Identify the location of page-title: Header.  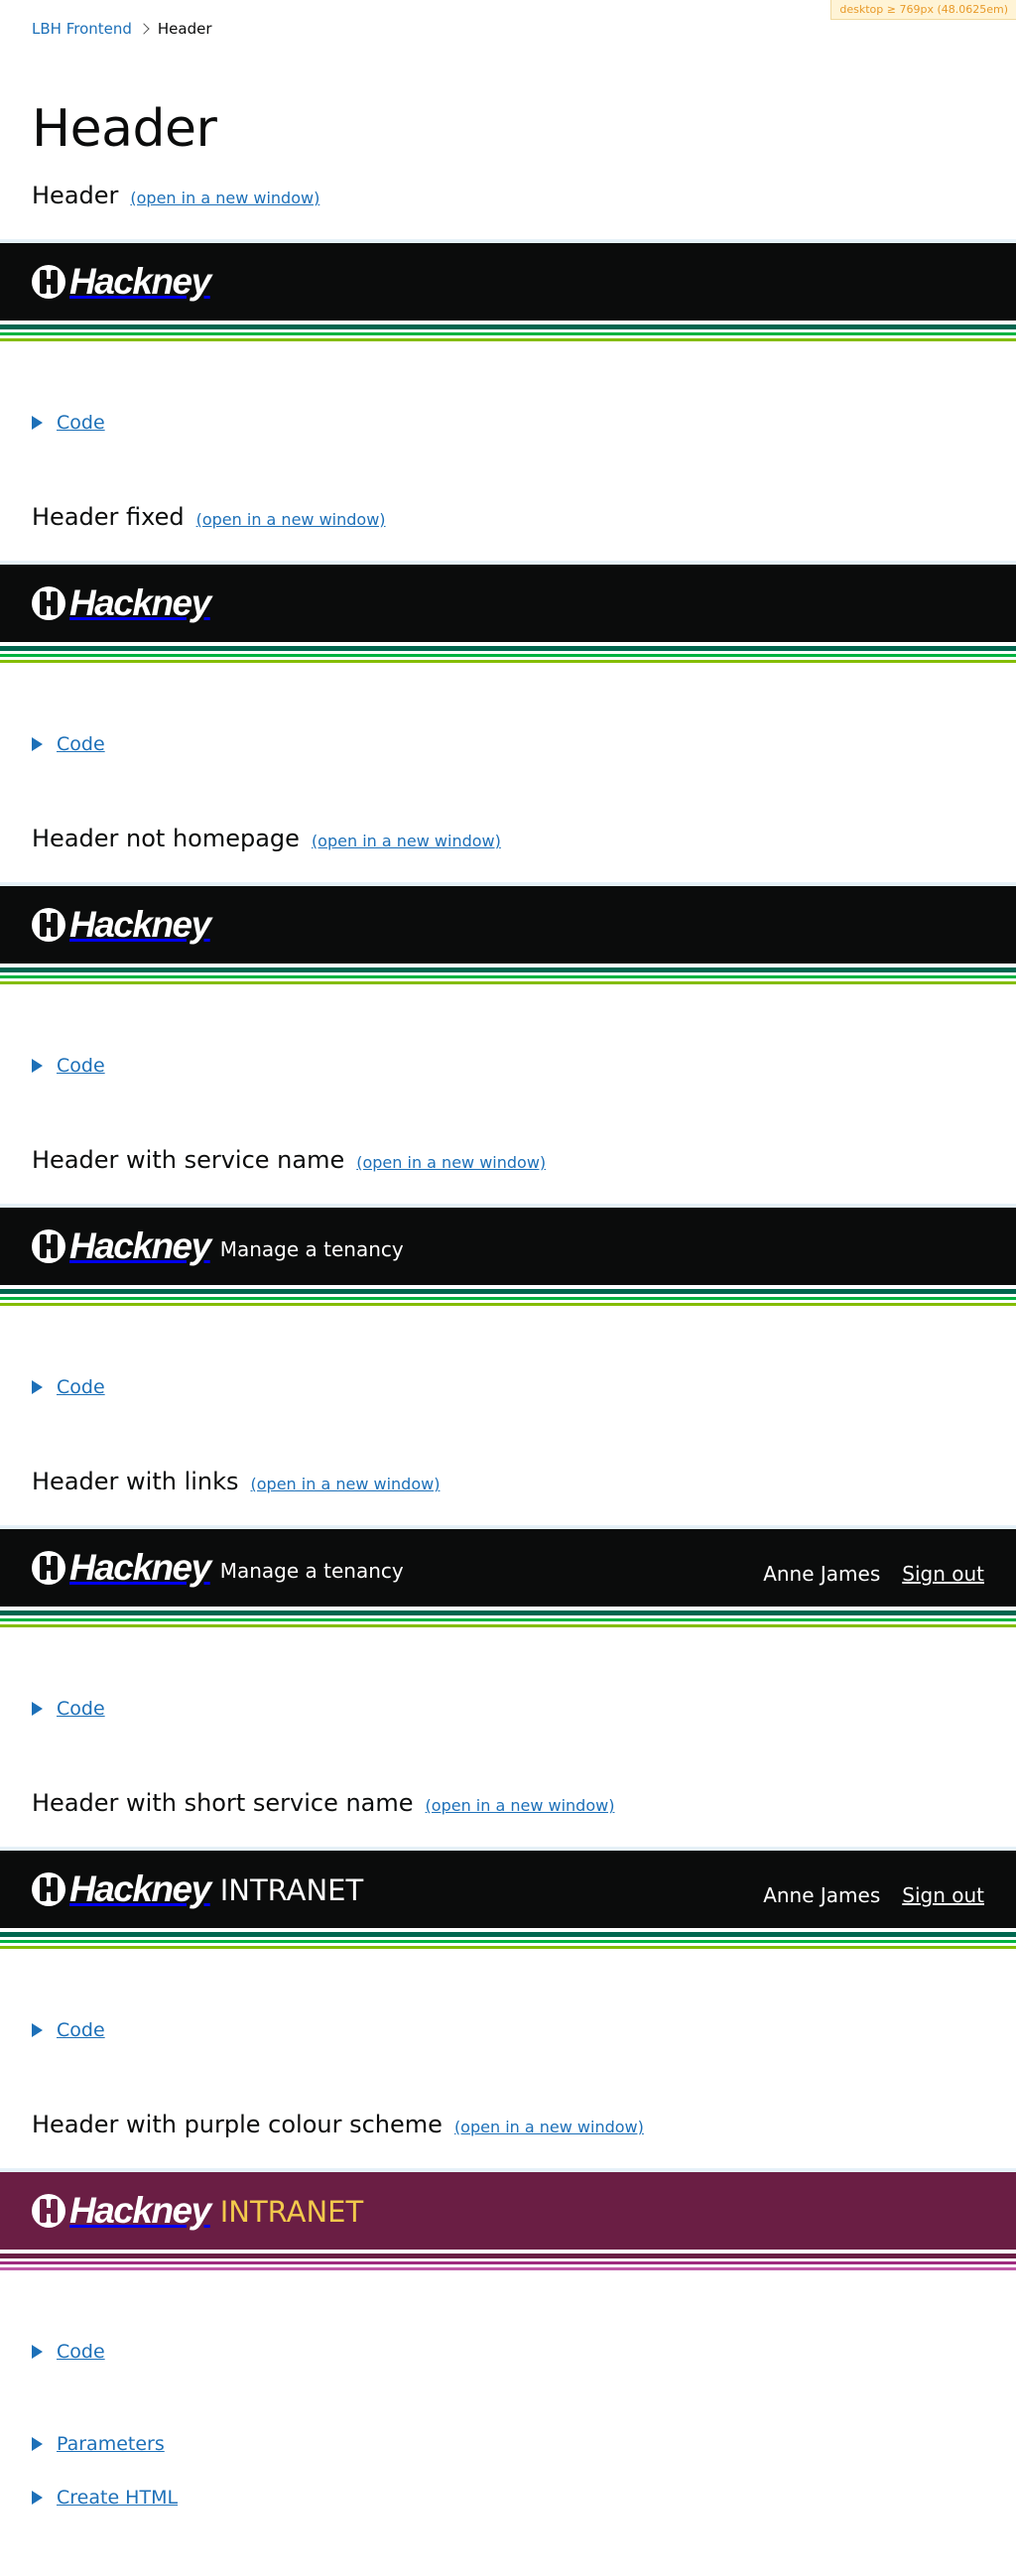
(124, 129).